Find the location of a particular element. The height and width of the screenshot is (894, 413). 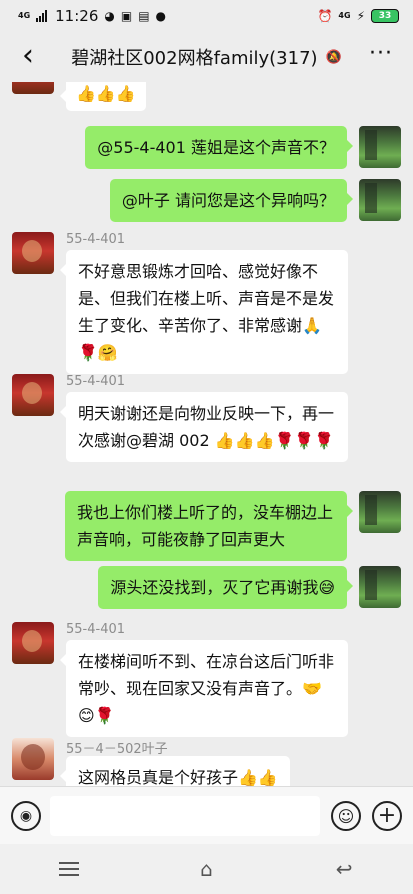

signal-icon is located at coordinates (42, 16).